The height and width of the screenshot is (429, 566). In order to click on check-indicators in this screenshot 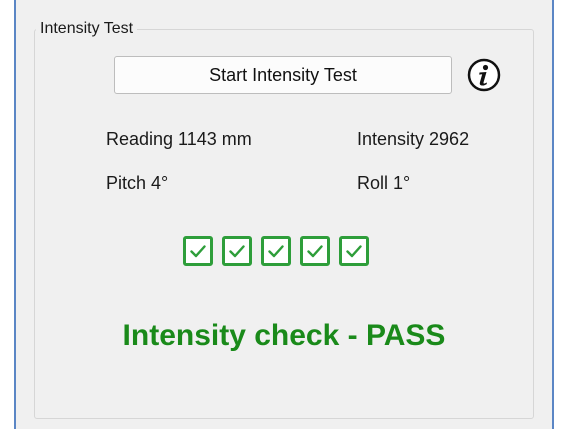, I will do `click(276, 251)`.